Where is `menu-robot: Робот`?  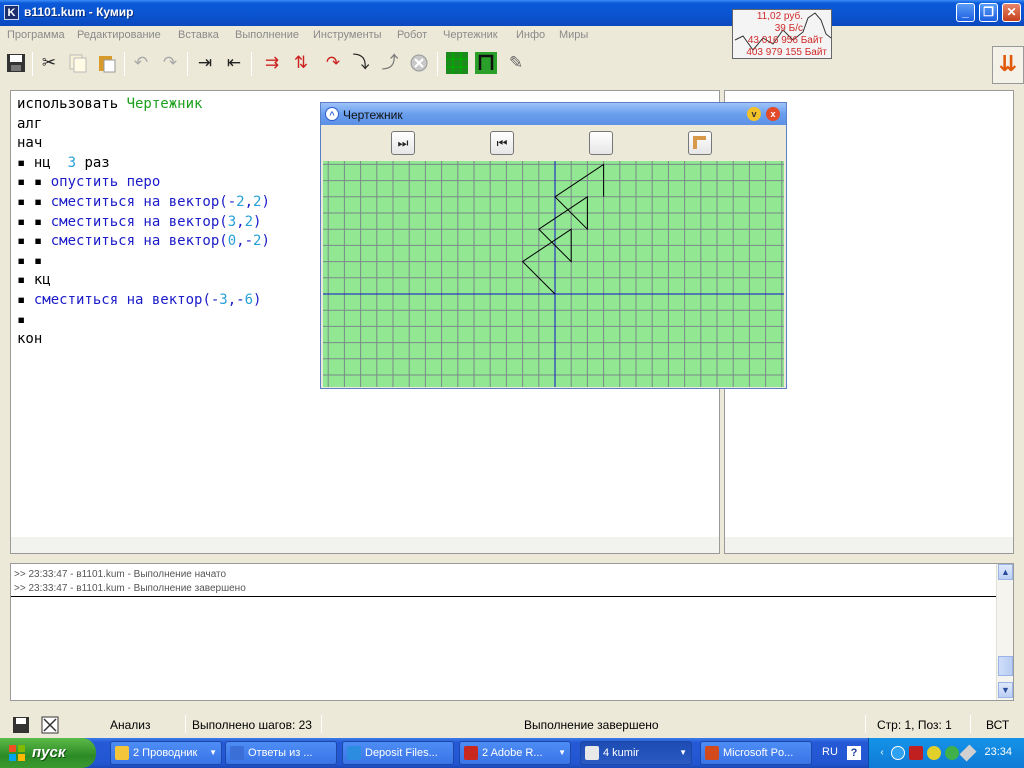 menu-robot: Робот is located at coordinates (412, 35).